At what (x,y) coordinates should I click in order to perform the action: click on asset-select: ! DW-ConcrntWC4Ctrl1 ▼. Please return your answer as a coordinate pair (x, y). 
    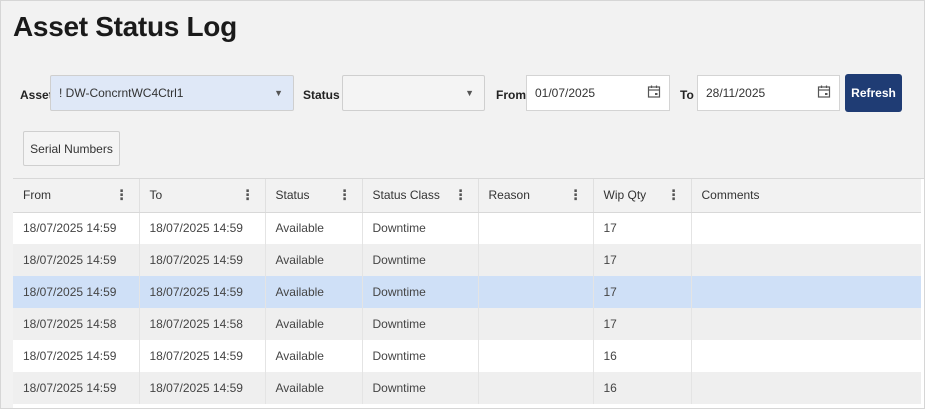
    Looking at the image, I should click on (172, 93).